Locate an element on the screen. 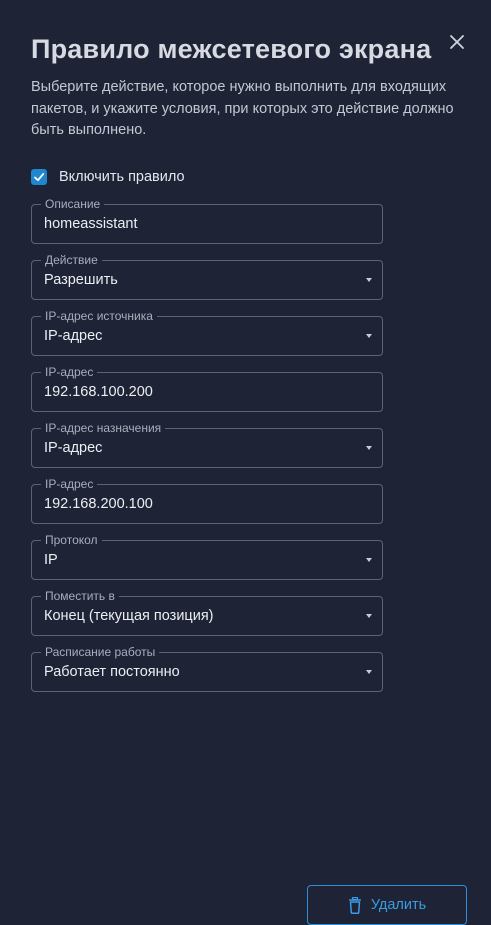  position-value: Конец (текущая позиция) is located at coordinates (129, 616).